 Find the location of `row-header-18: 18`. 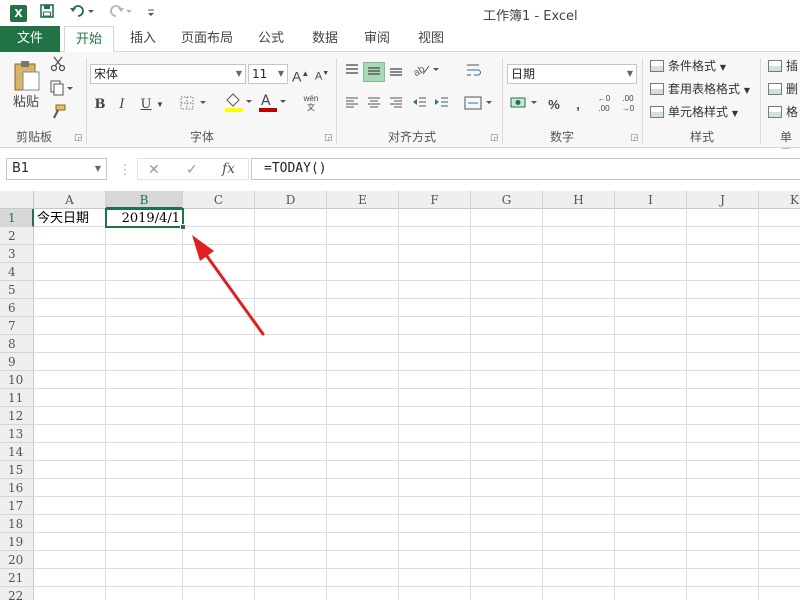

row-header-18: 18 is located at coordinates (17, 524).